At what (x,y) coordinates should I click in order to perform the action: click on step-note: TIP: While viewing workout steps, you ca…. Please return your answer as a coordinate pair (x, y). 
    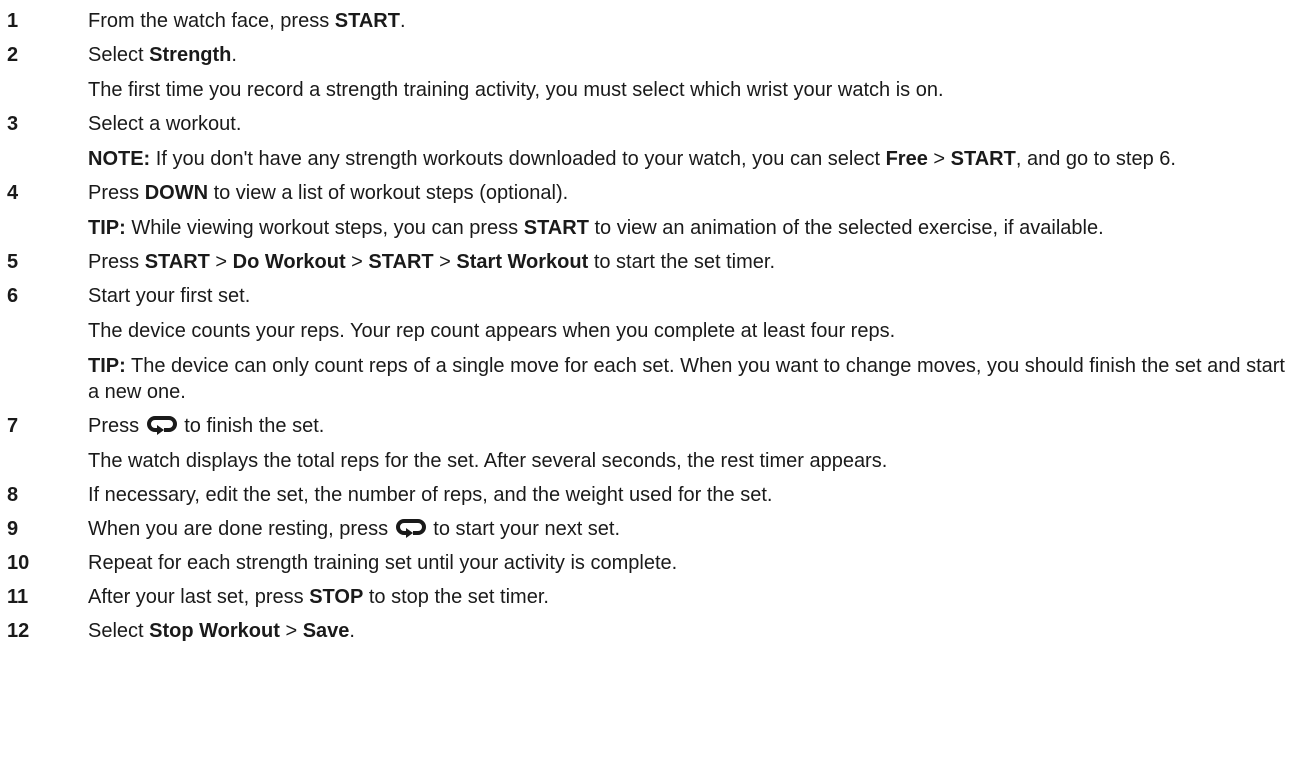
    Looking at the image, I should click on (692, 228).